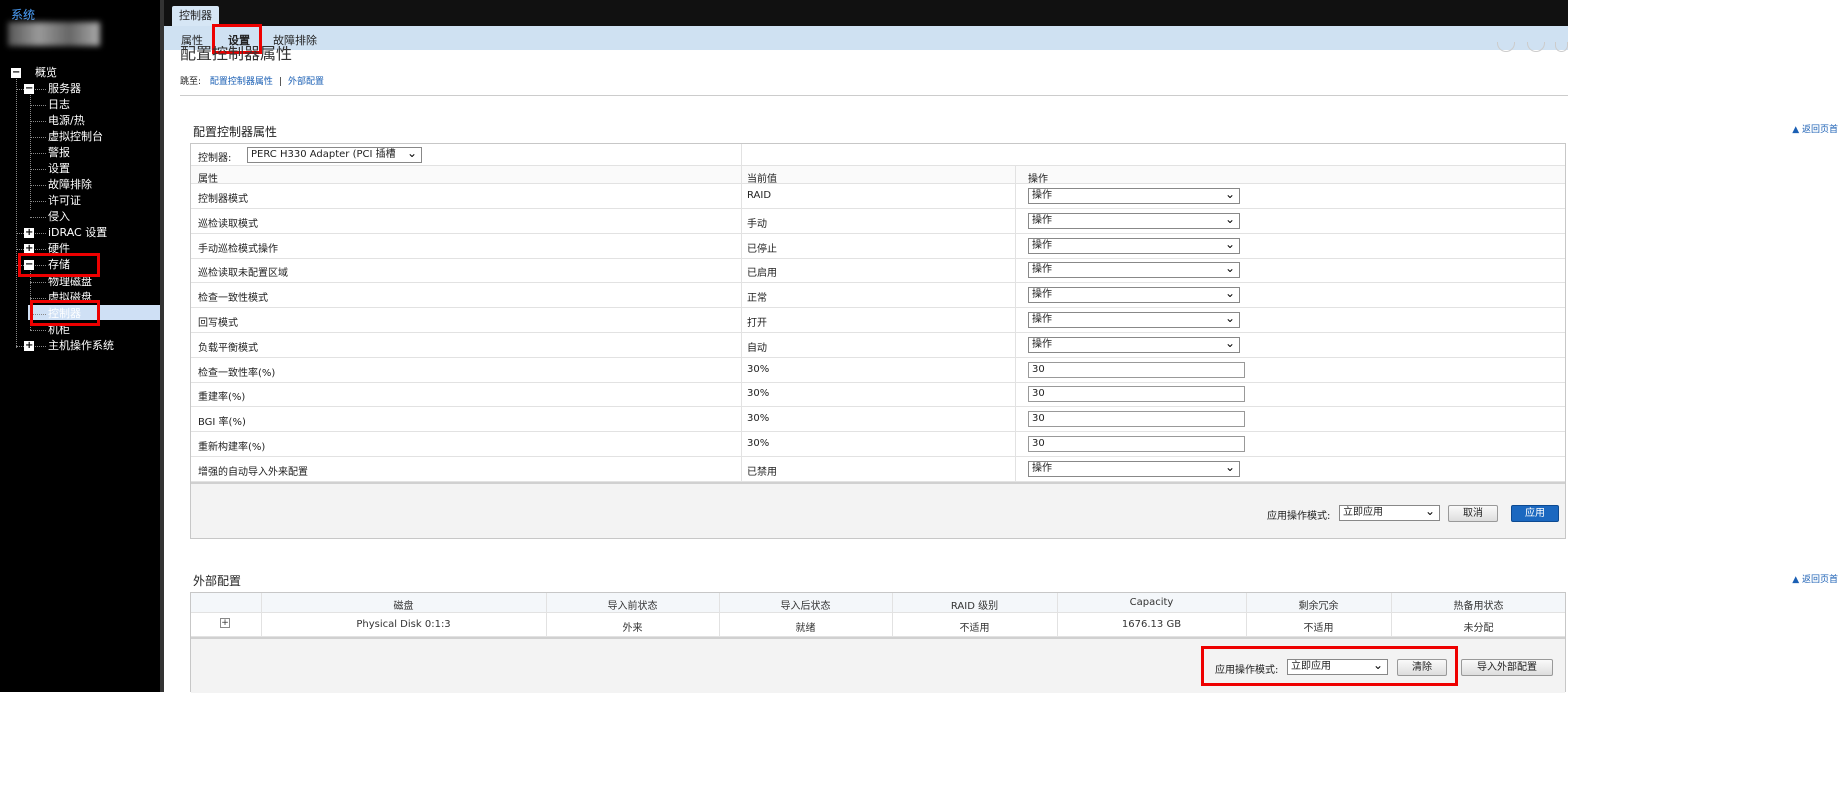  I want to click on current-value: 正常, so click(757, 299).